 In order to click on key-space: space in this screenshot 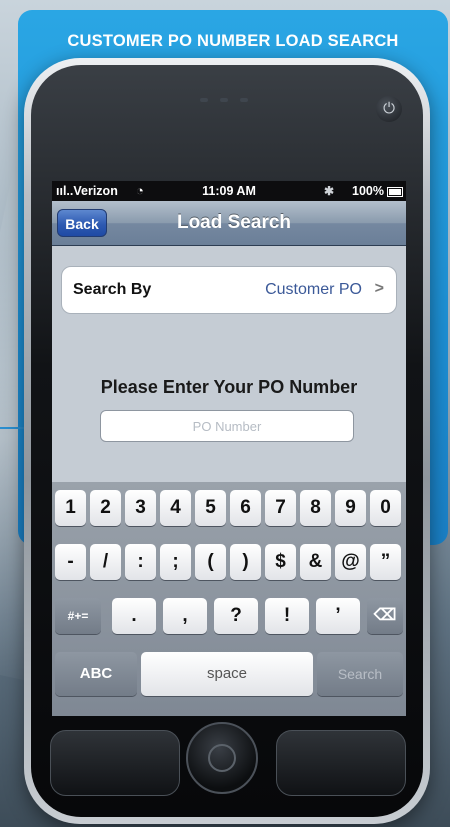, I will do `click(227, 674)`.